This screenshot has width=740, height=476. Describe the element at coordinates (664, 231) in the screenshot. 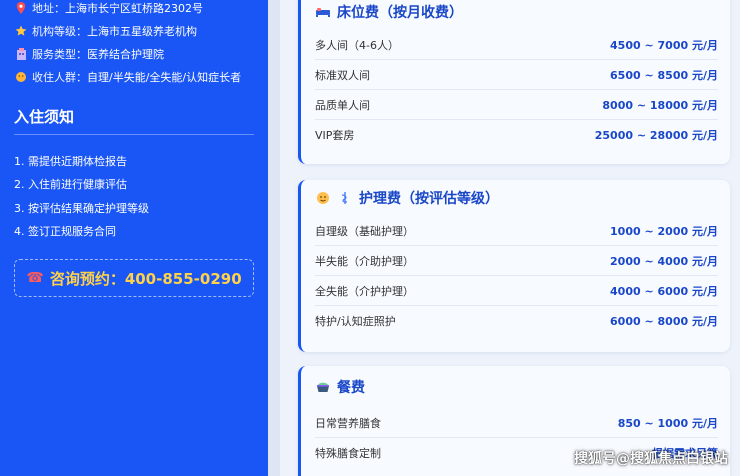

I see `row-price: 1000 ~ 2000 元/月` at that location.